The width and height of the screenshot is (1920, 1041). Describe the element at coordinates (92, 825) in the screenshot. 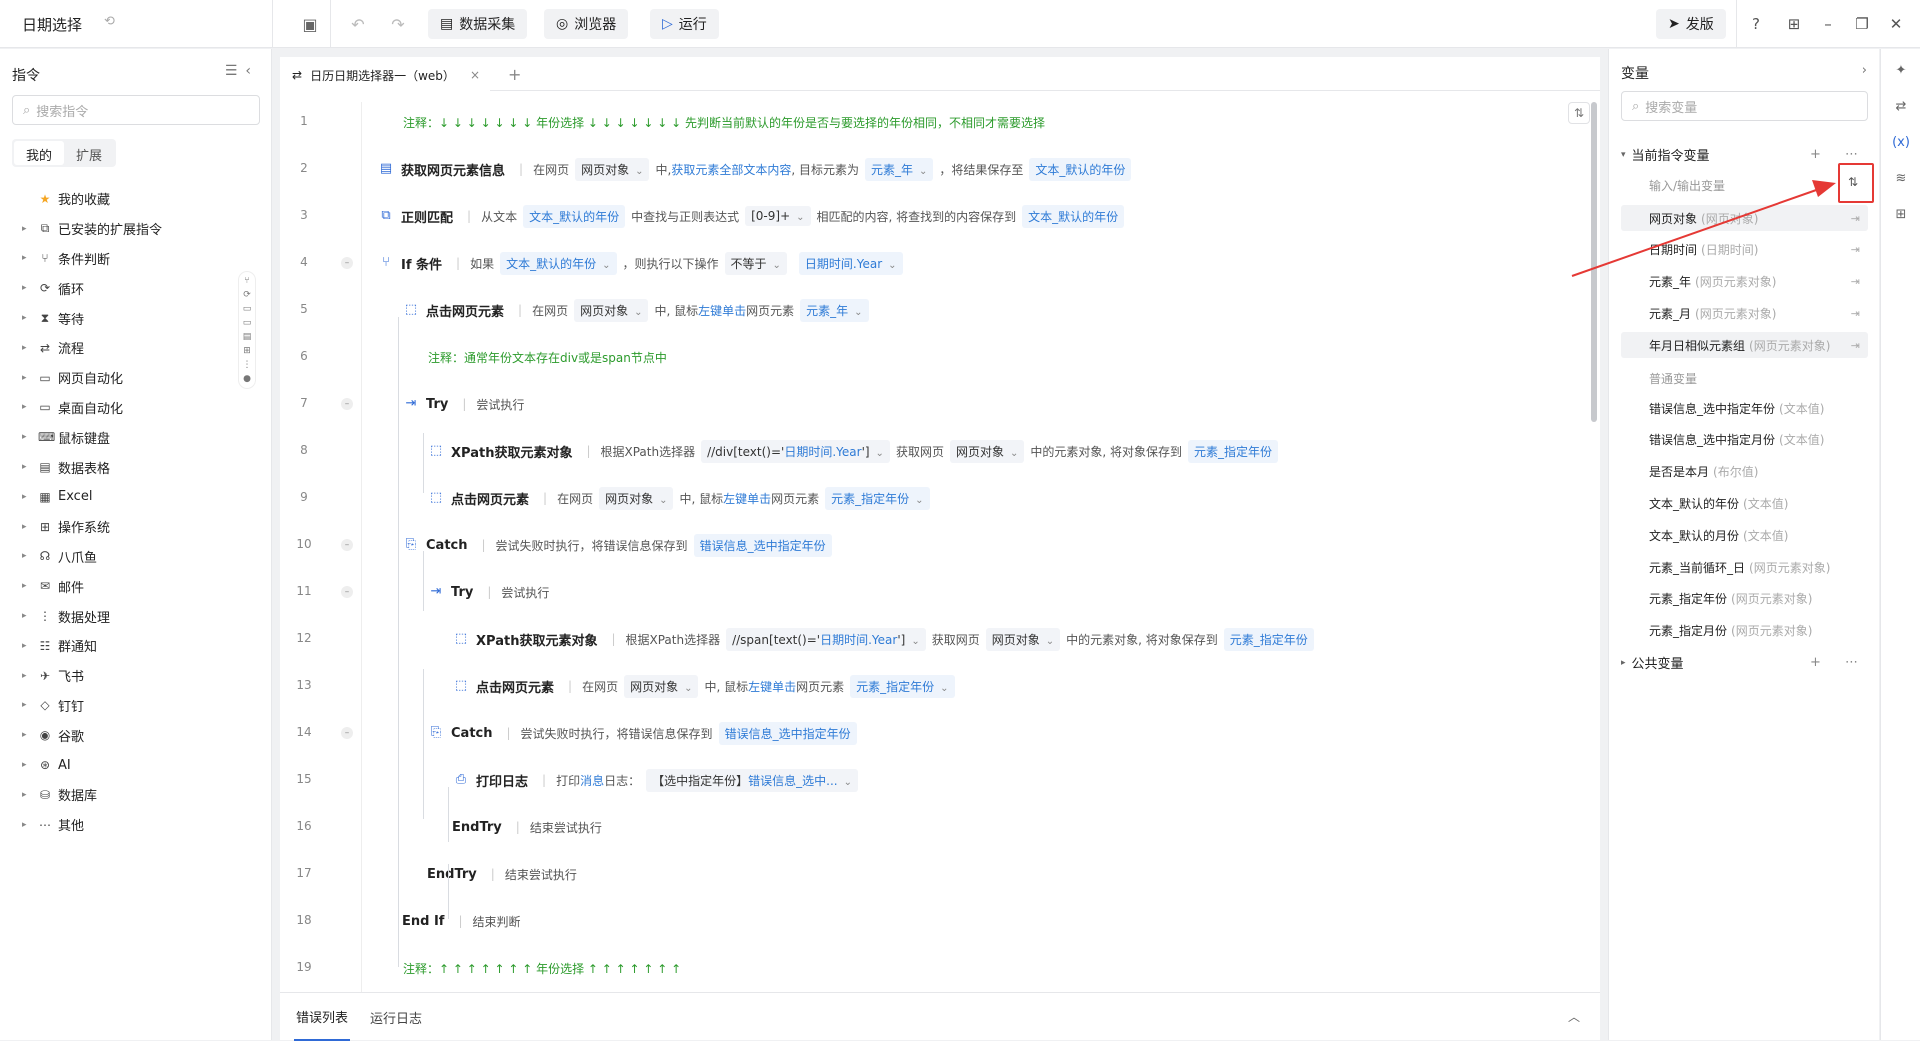

I see `tree-item: ▸ ⋯ 其他` at that location.